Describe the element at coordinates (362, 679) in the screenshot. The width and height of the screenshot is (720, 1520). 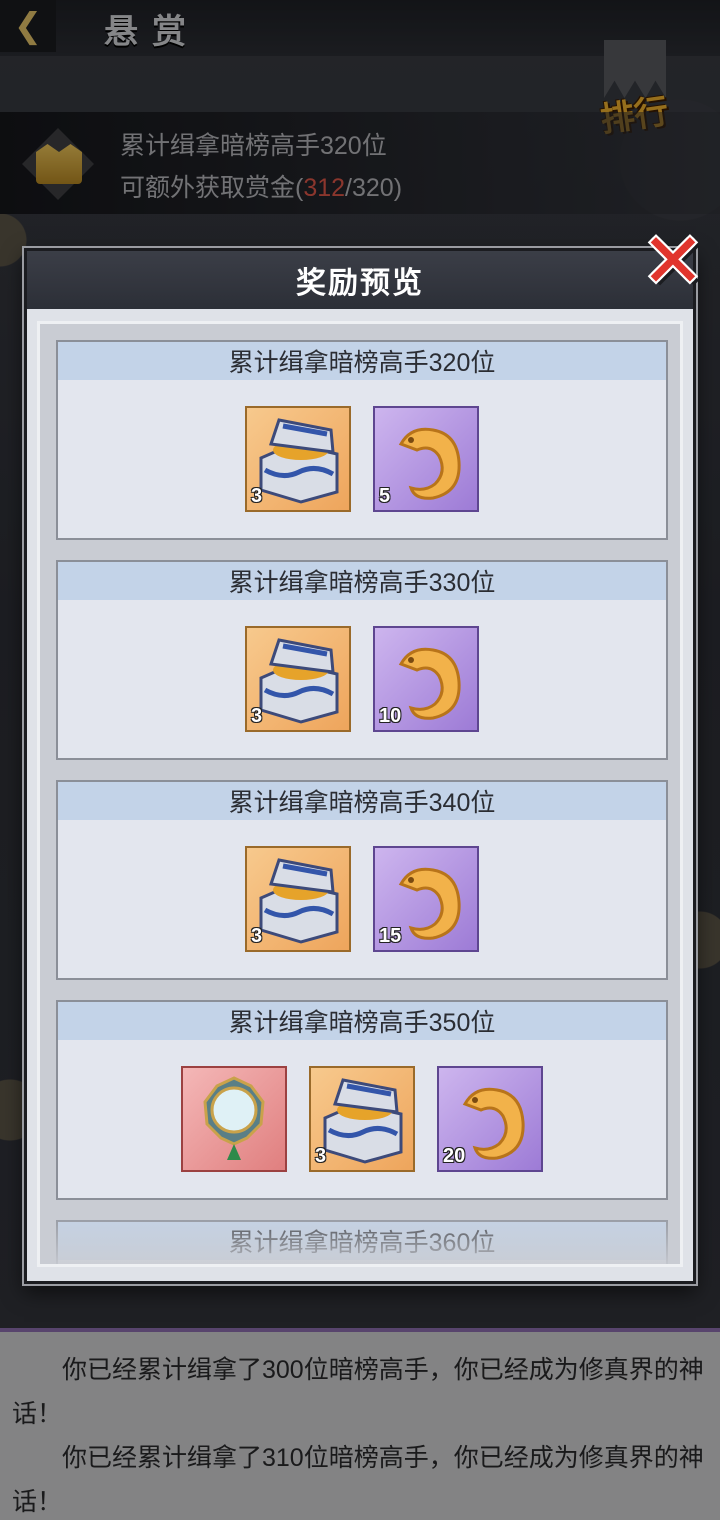
I see `reward-items: 3 10` at that location.